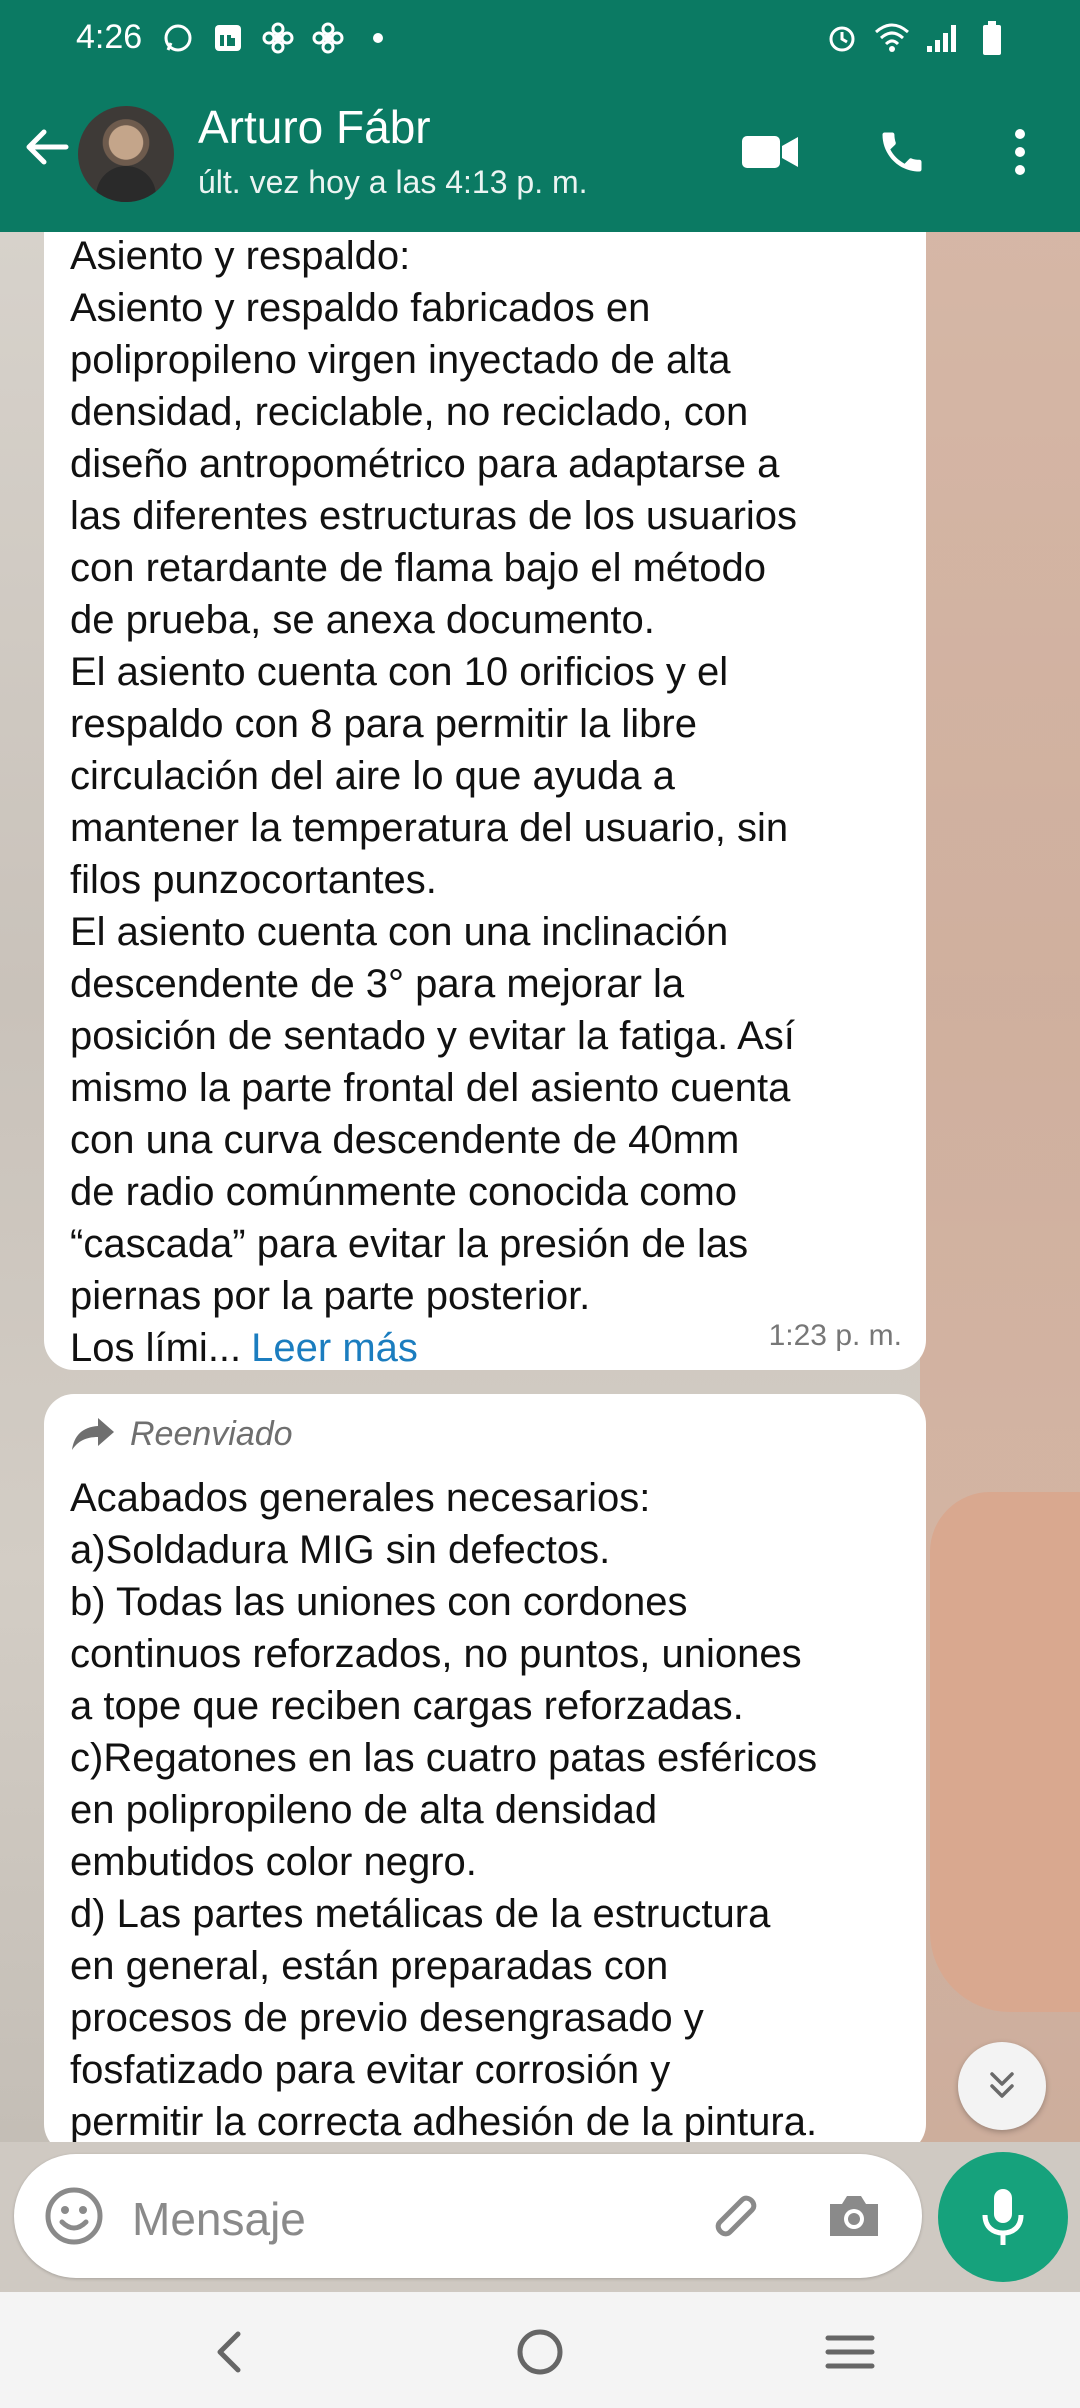 This screenshot has height=2408, width=1080. What do you see at coordinates (942, 38) in the screenshot?
I see `signal-icon` at bounding box center [942, 38].